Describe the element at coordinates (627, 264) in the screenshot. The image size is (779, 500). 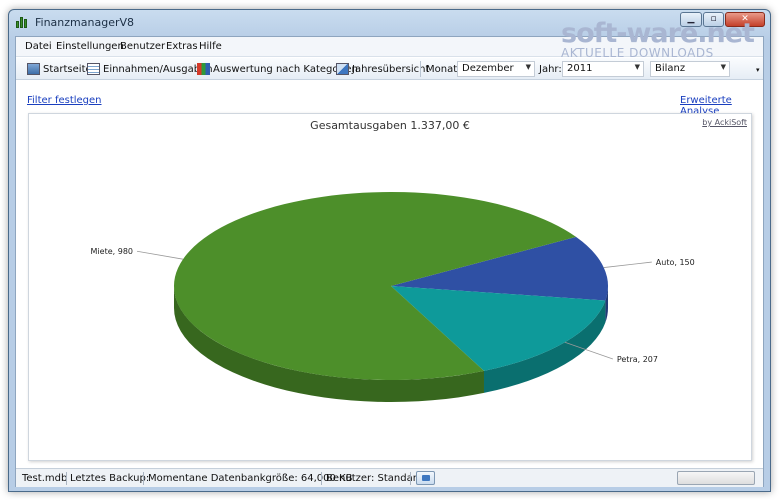
I see `pie-leader-auto` at that location.